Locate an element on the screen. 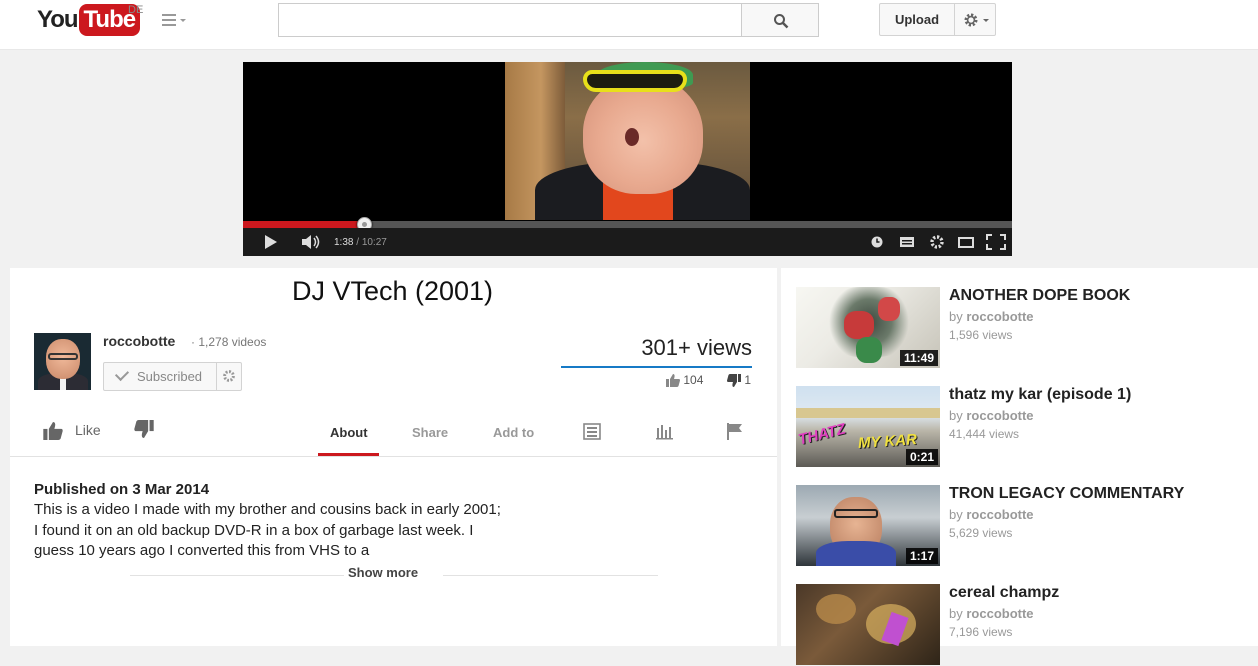 This screenshot has width=1258, height=666. transcript-icon is located at coordinates (592, 431).